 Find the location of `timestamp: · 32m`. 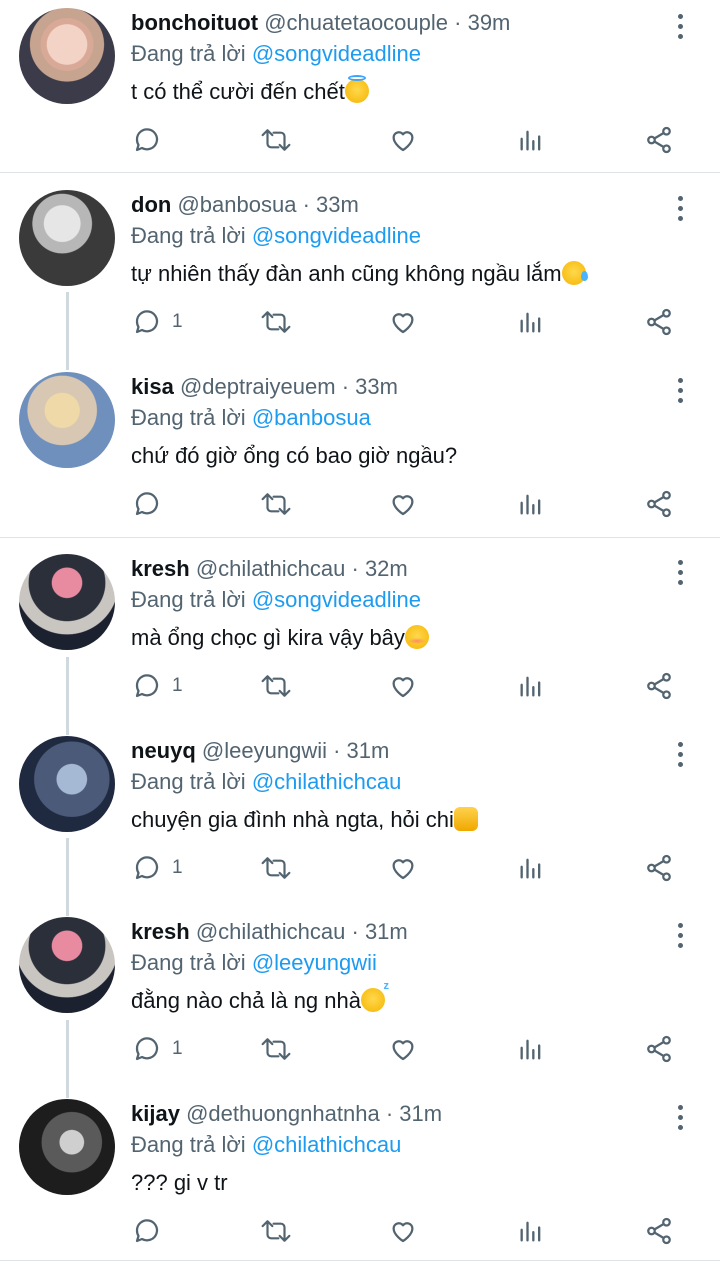

timestamp: · 32m is located at coordinates (380, 568).